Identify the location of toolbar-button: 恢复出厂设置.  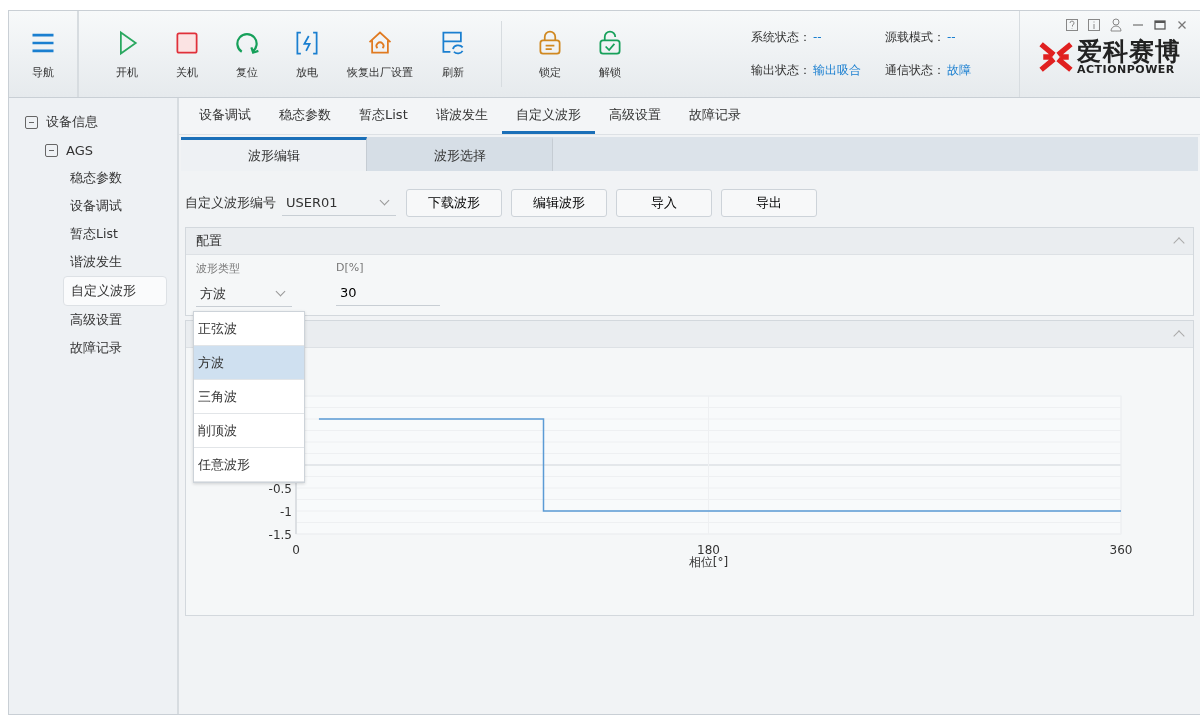
(380, 54).